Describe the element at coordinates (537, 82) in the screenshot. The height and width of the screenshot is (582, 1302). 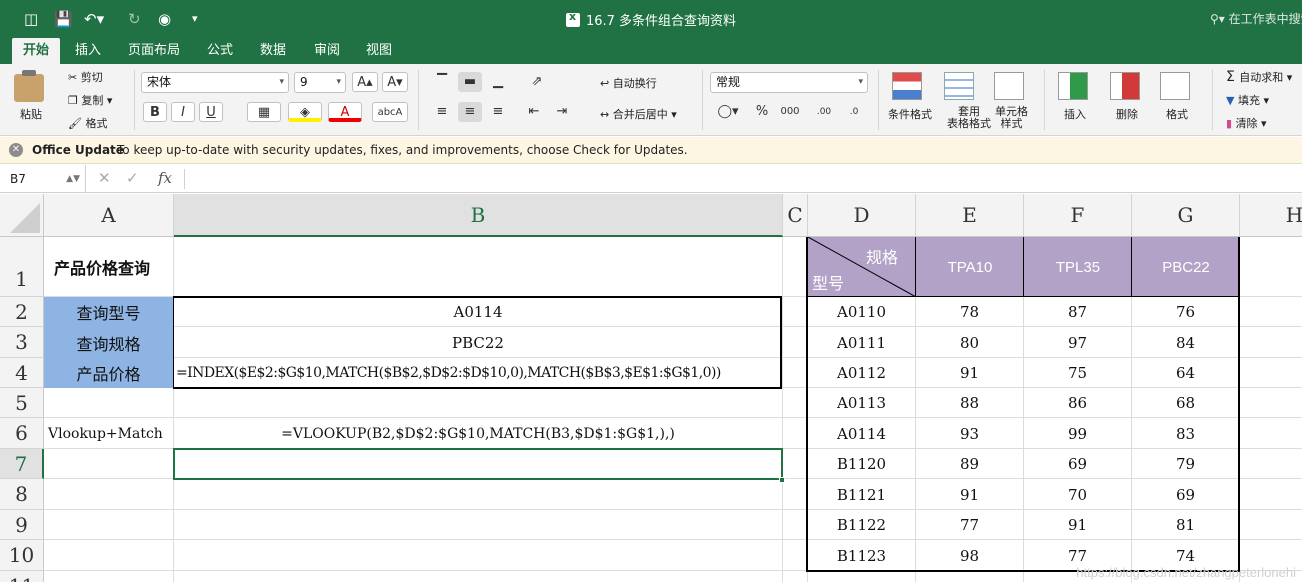
I see `orientation-button: ⇗` at that location.